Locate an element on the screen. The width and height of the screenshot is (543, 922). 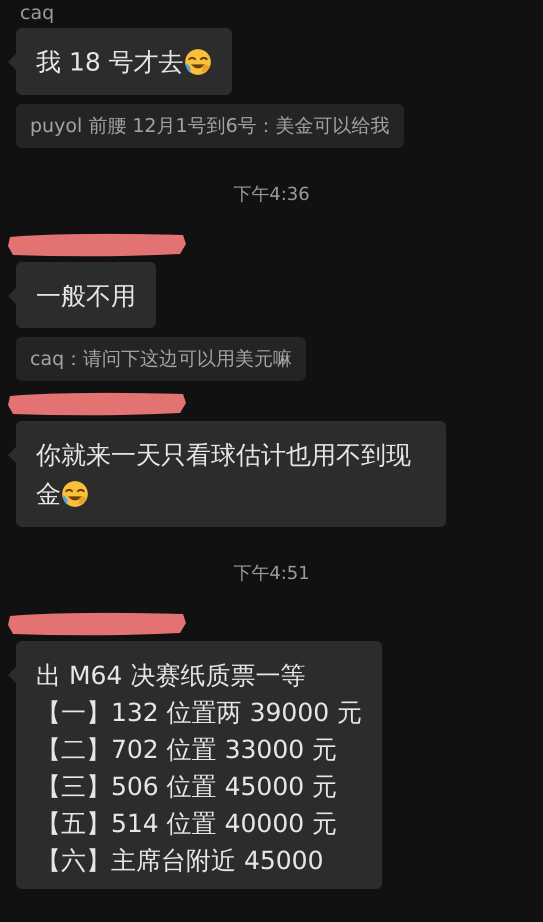
sender-name: caq is located at coordinates (37, 13).